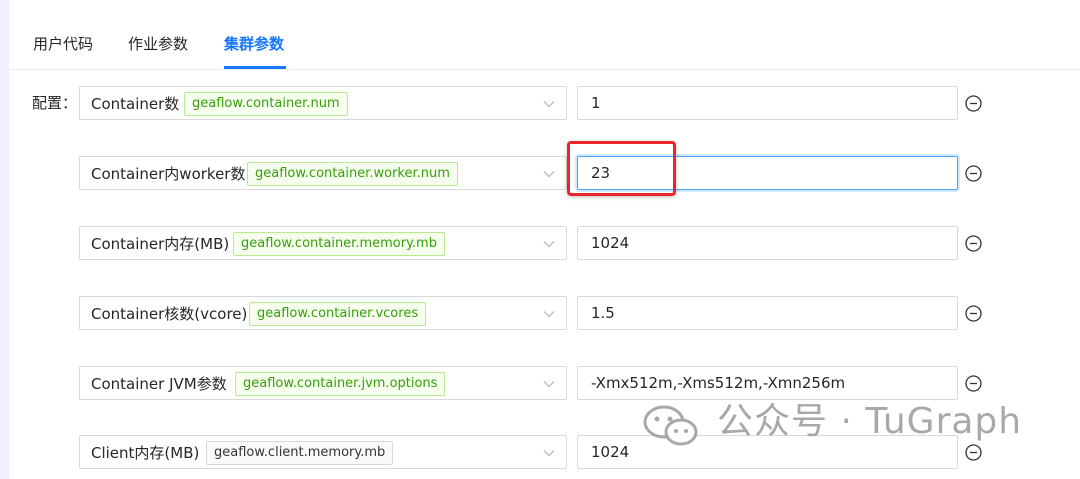  Describe the element at coordinates (254, 44) in the screenshot. I see `tab-cluster-params: 集群参数` at that location.